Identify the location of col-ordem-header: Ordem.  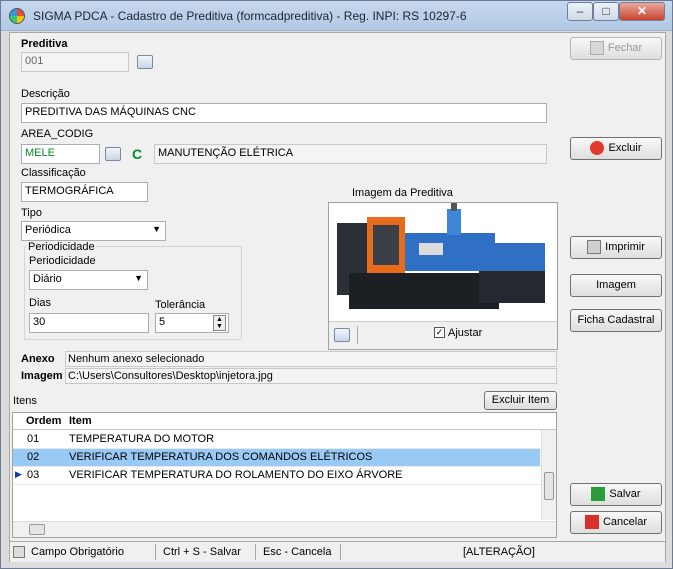
(43, 421).